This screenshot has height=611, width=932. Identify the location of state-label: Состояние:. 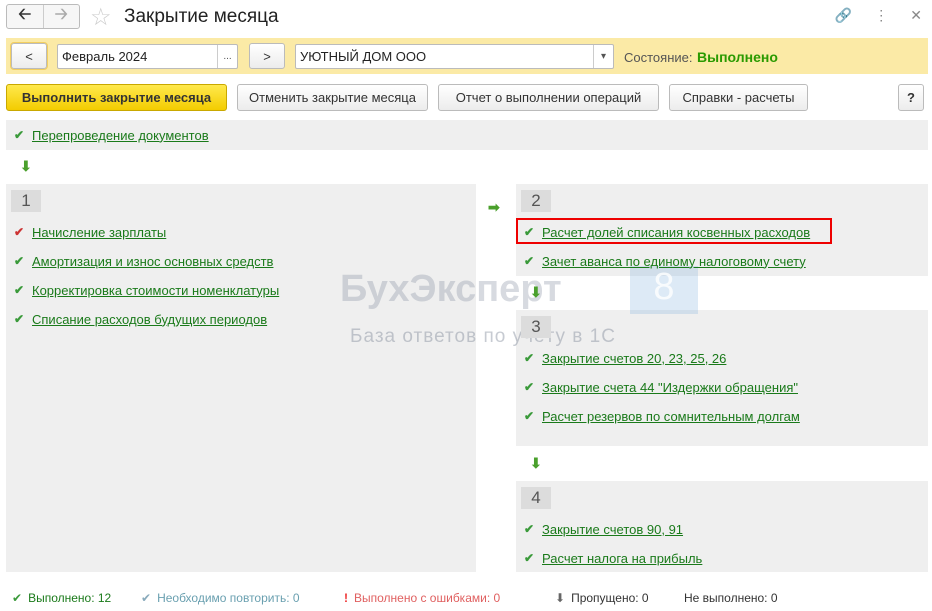
(658, 57).